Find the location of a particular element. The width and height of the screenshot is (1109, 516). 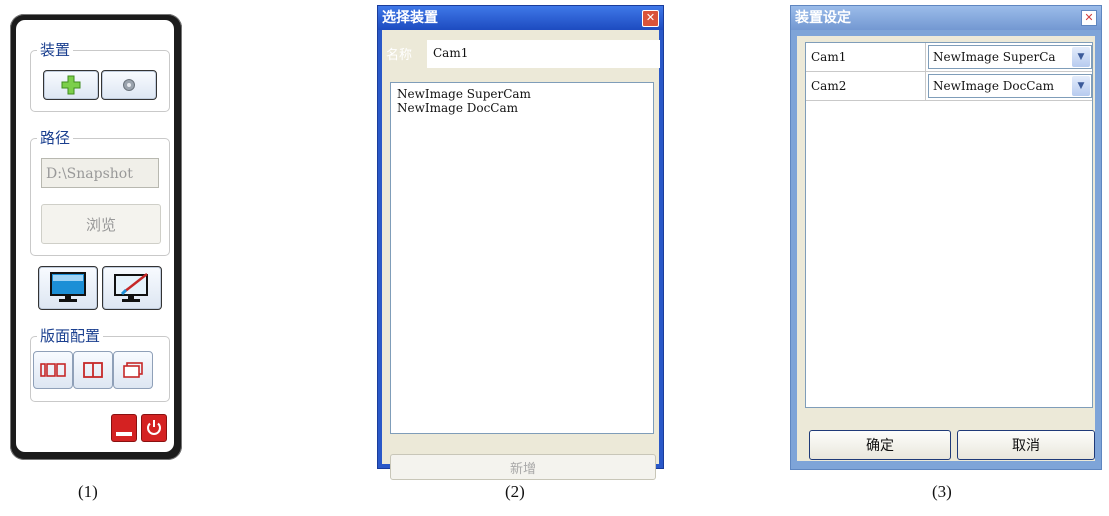

control-panel: 装置 路径 D:\Snapshot 浏览 版面配置 is located at coordinates (96, 237).